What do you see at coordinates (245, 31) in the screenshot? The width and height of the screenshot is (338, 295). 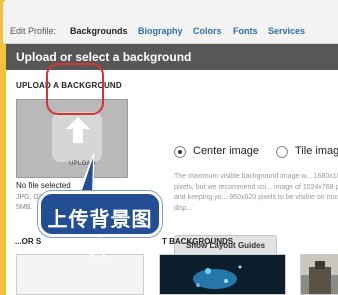 I see `tab-fonts: Fonts` at bounding box center [245, 31].